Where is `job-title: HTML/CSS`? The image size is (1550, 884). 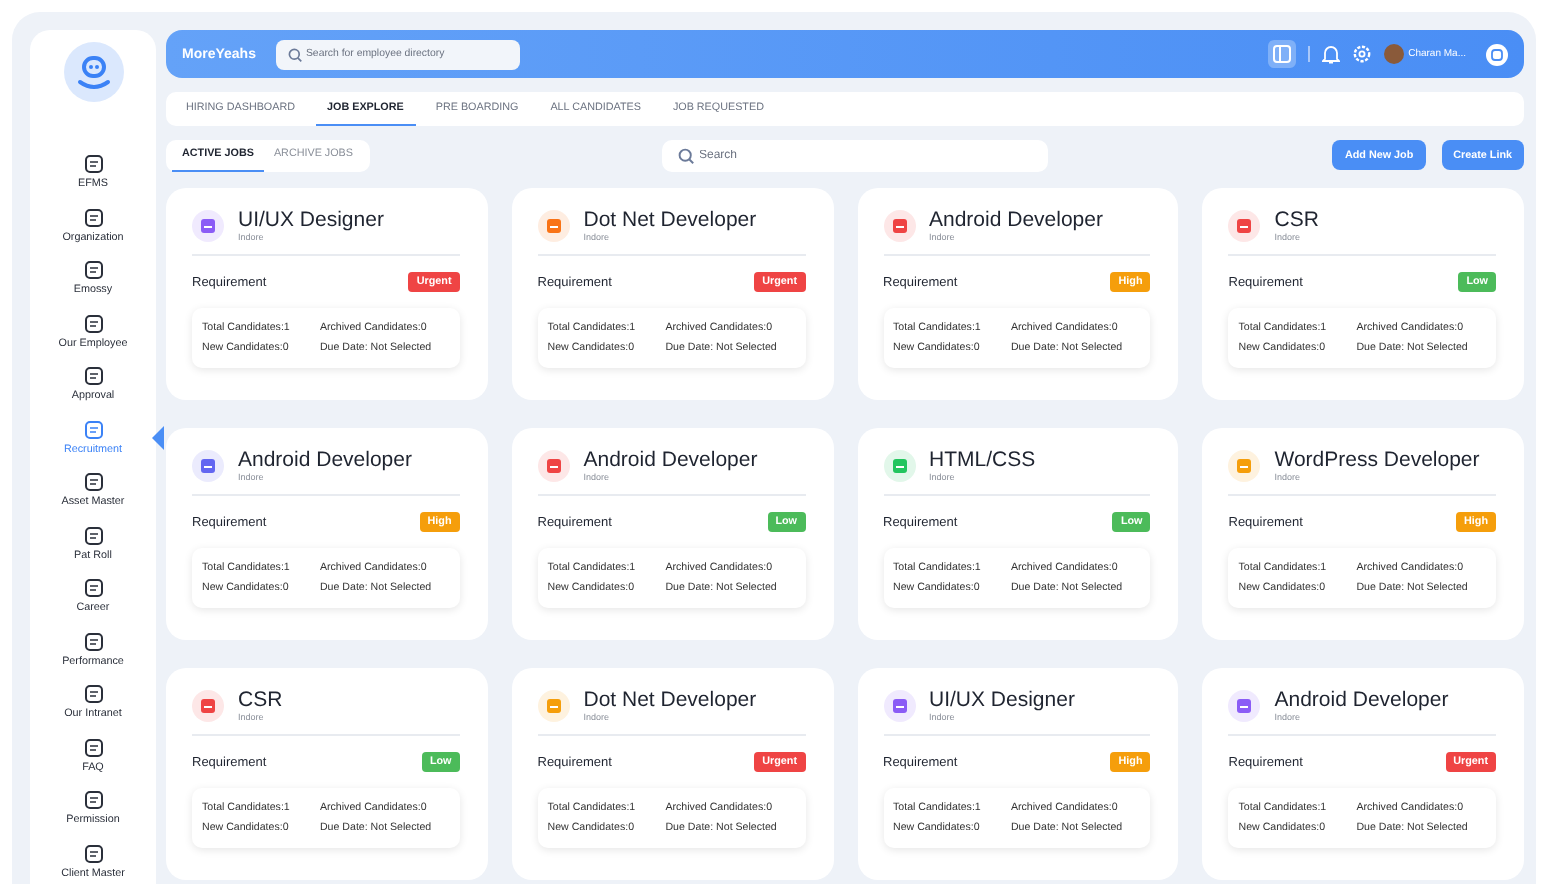
job-title: HTML/CSS is located at coordinates (982, 460).